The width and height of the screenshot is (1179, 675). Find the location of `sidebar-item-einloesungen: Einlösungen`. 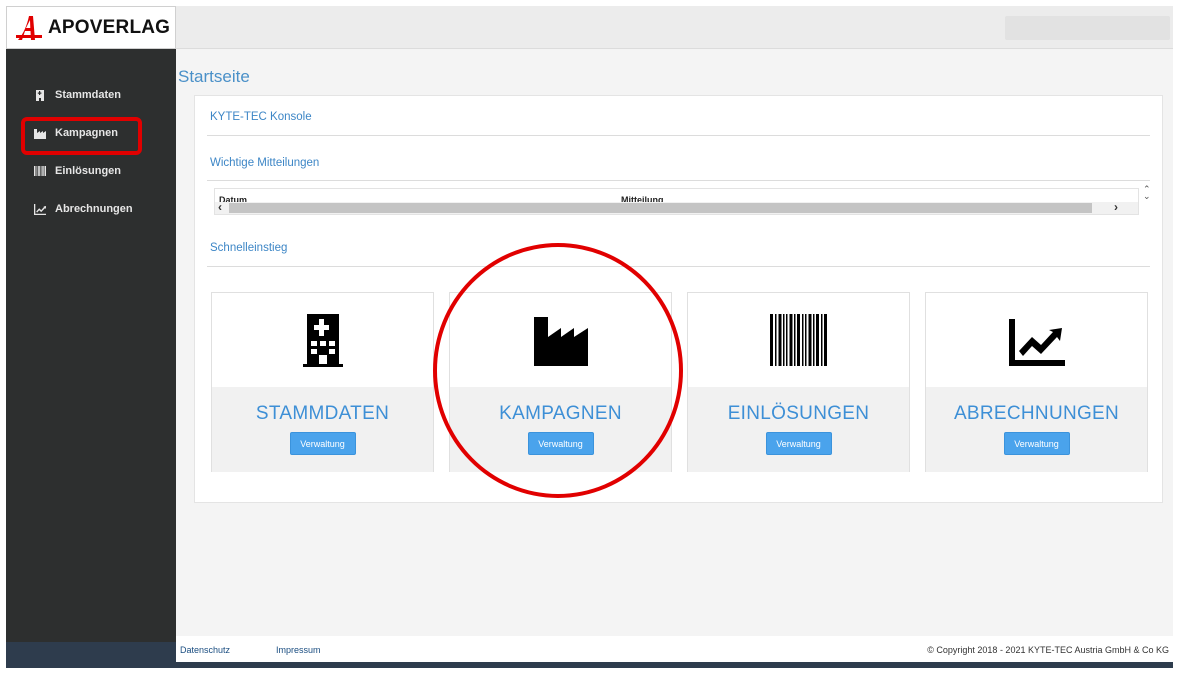

sidebar-item-einloesungen: Einlösungen is located at coordinates (91, 171).